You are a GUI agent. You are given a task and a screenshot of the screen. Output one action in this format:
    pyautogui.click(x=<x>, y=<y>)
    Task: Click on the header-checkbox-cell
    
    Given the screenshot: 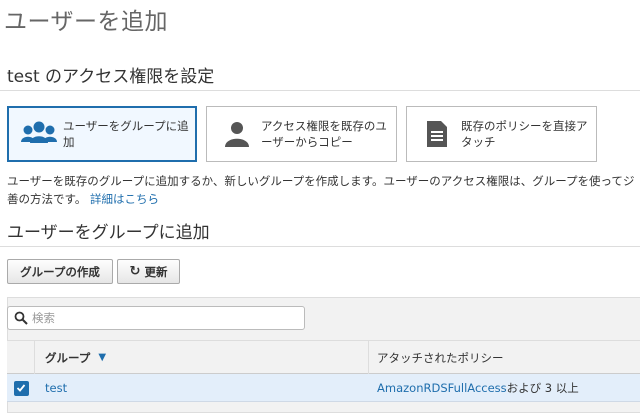 What is the action you would take?
    pyautogui.click(x=21, y=357)
    